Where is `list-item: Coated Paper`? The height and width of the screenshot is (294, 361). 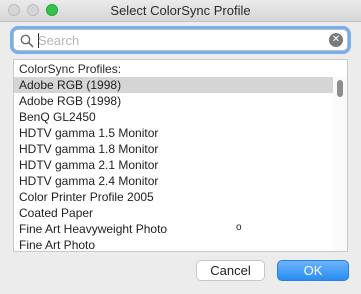 list-item: Coated Paper is located at coordinates (173, 213).